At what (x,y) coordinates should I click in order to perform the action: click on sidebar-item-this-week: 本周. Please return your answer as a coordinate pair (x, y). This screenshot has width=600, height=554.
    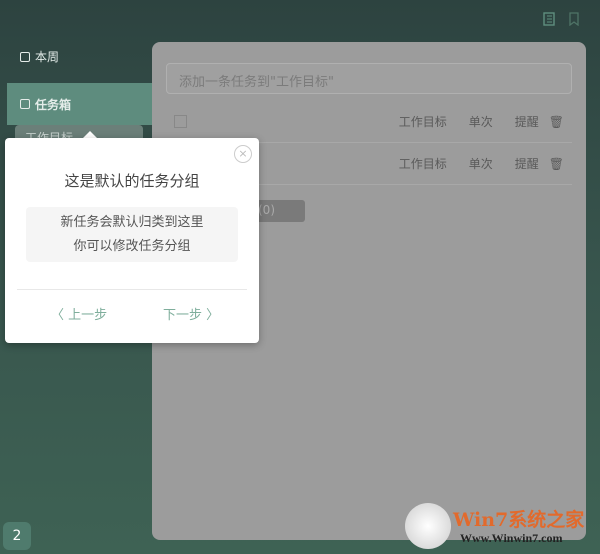
    Looking at the image, I should click on (39, 56).